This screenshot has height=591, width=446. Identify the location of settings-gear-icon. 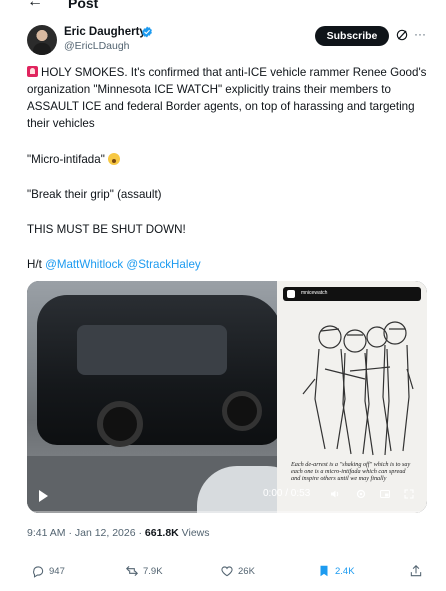
(361, 494).